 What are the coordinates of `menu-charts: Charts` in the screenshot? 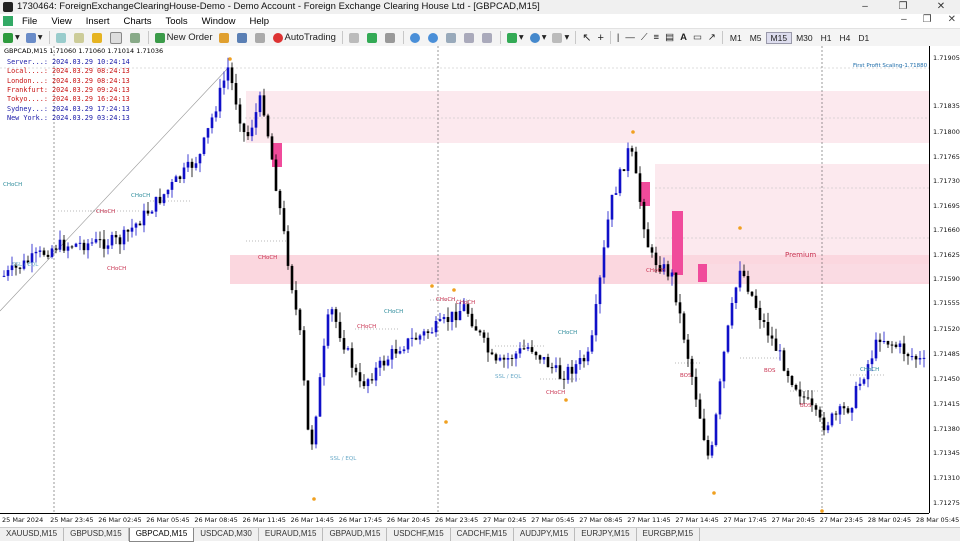 It's located at (138, 21).